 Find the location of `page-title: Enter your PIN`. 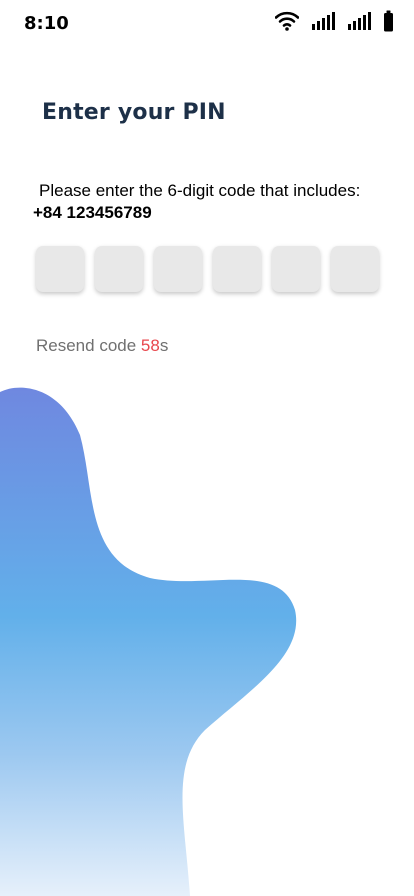

page-title: Enter your PIN is located at coordinates (134, 112).